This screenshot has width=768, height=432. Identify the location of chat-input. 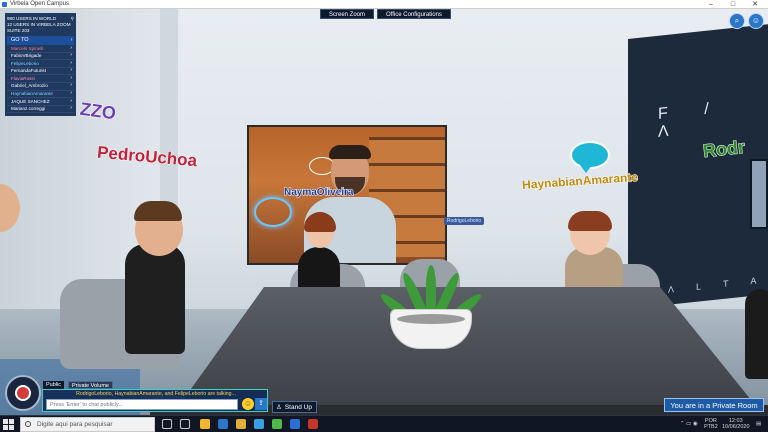
(142, 404).